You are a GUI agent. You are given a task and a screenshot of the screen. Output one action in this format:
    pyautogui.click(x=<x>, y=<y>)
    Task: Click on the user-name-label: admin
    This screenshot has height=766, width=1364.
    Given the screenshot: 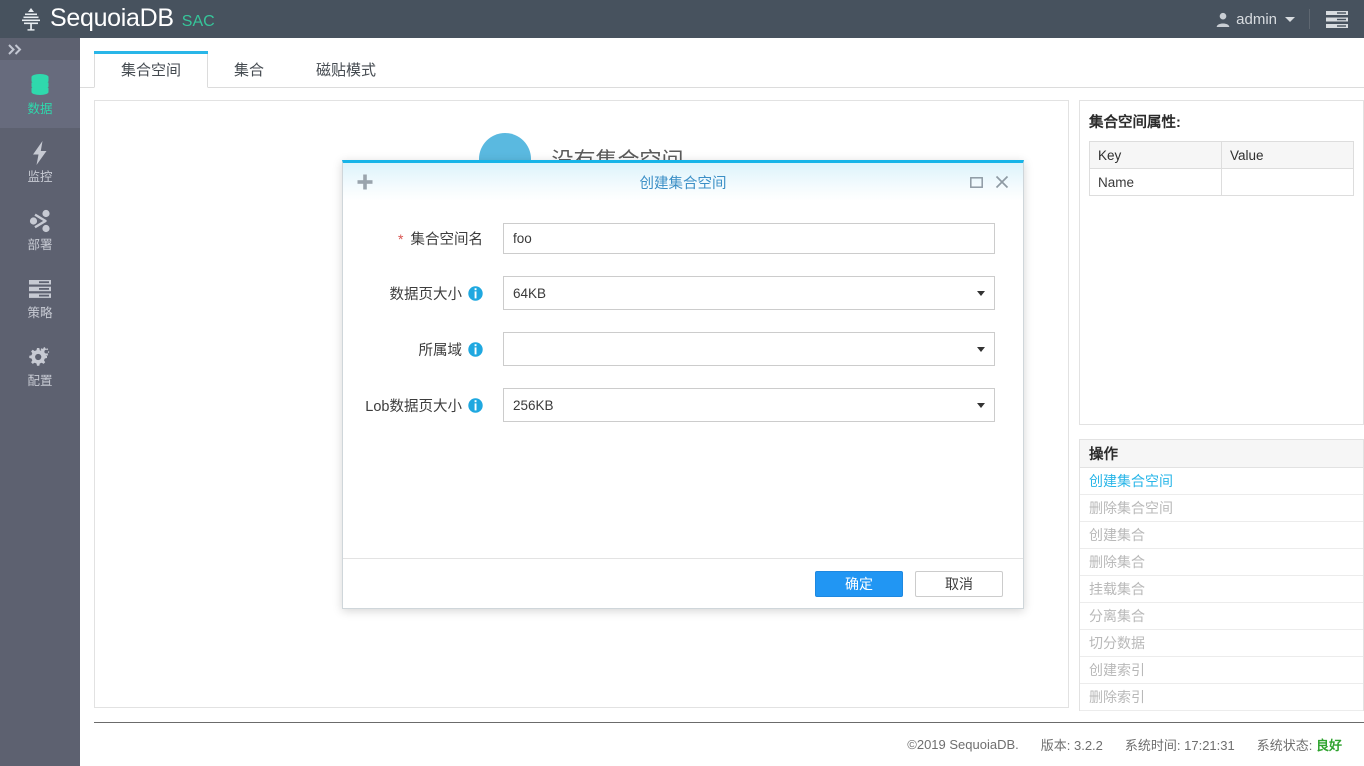 What is the action you would take?
    pyautogui.click(x=1256, y=19)
    